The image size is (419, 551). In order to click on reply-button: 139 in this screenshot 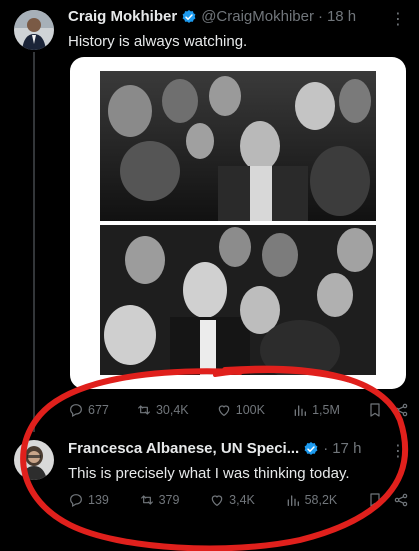, I will do `click(88, 500)`.